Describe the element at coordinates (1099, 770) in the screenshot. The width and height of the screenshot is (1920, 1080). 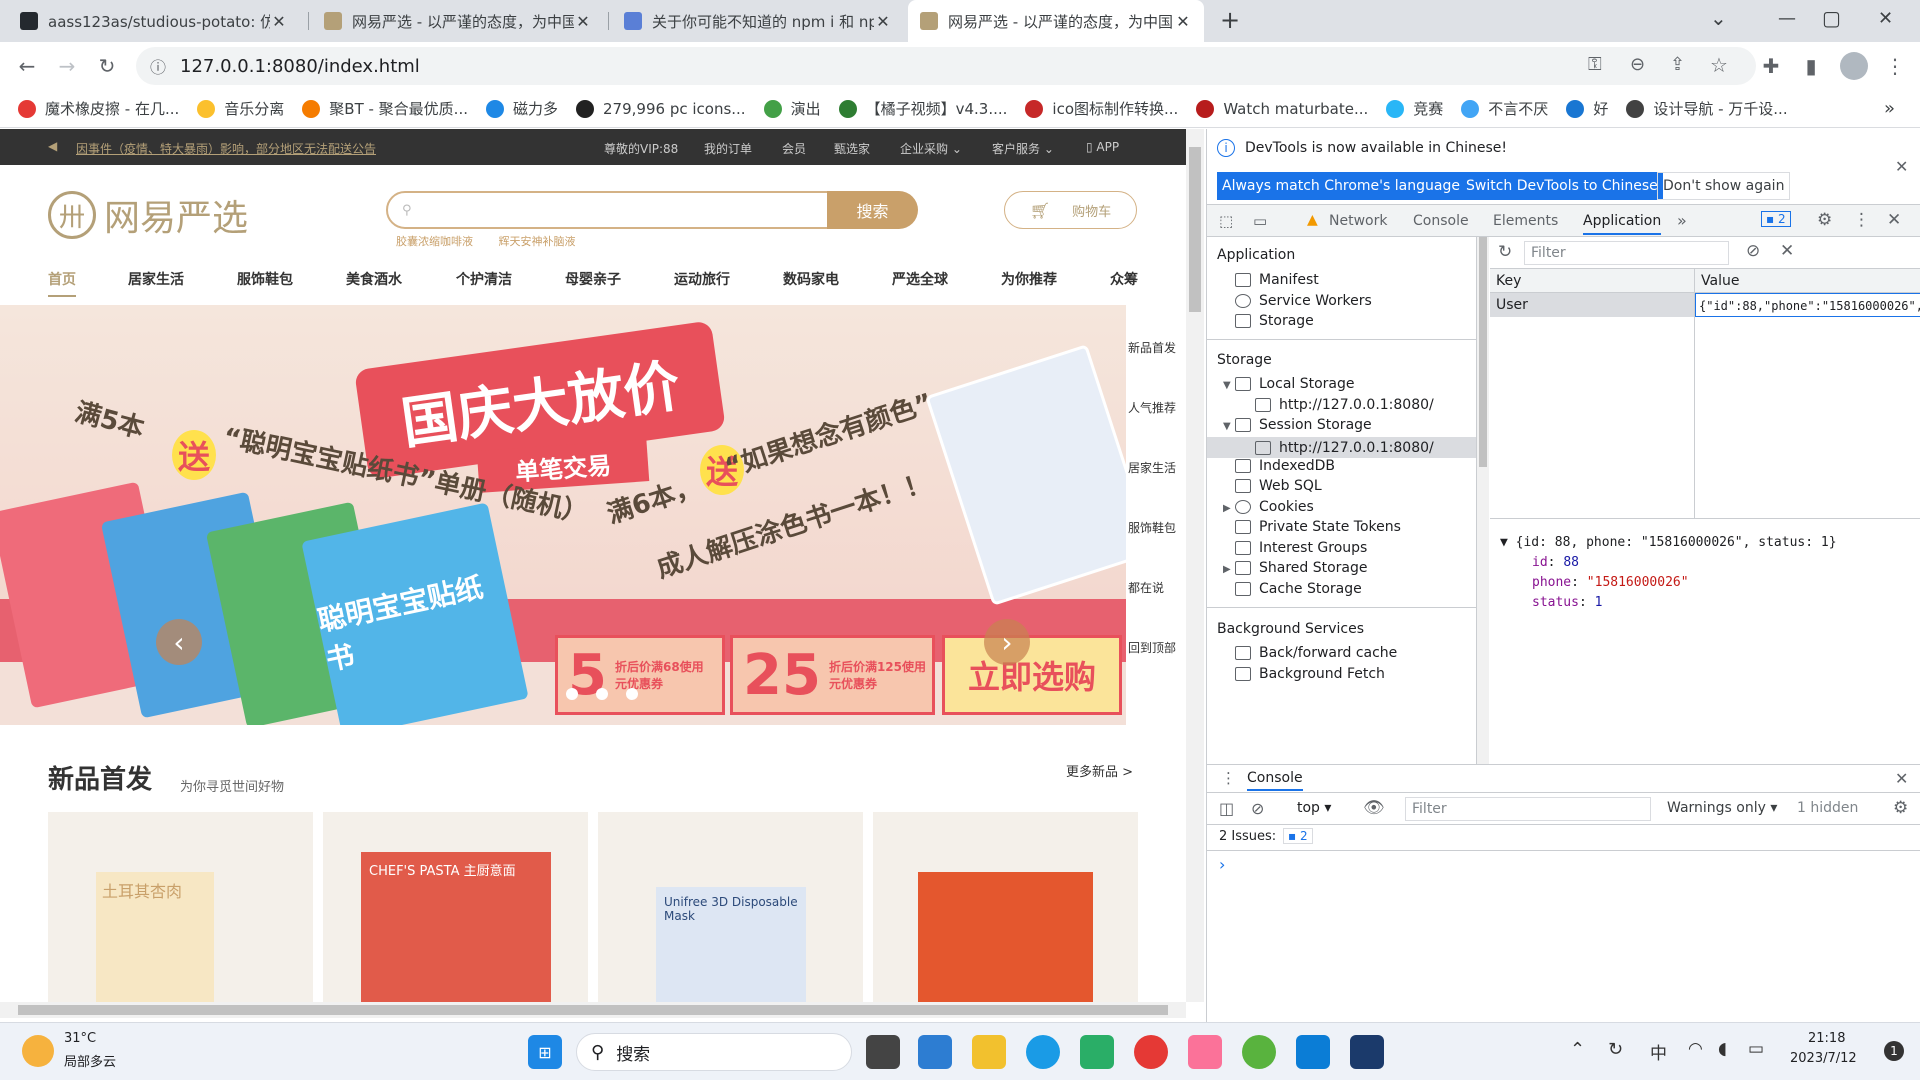
I see `more-new-link: 更多新品 >` at that location.